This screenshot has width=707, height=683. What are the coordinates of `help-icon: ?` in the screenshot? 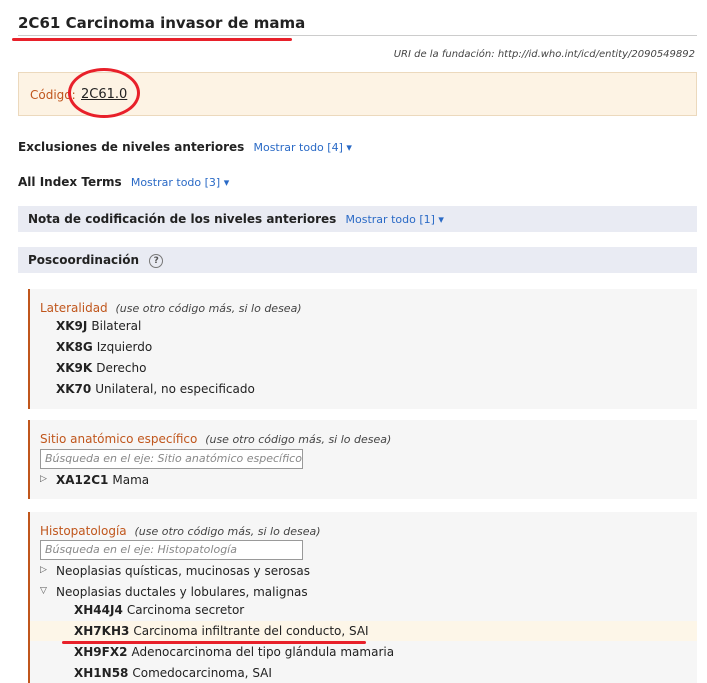 It's located at (156, 261).